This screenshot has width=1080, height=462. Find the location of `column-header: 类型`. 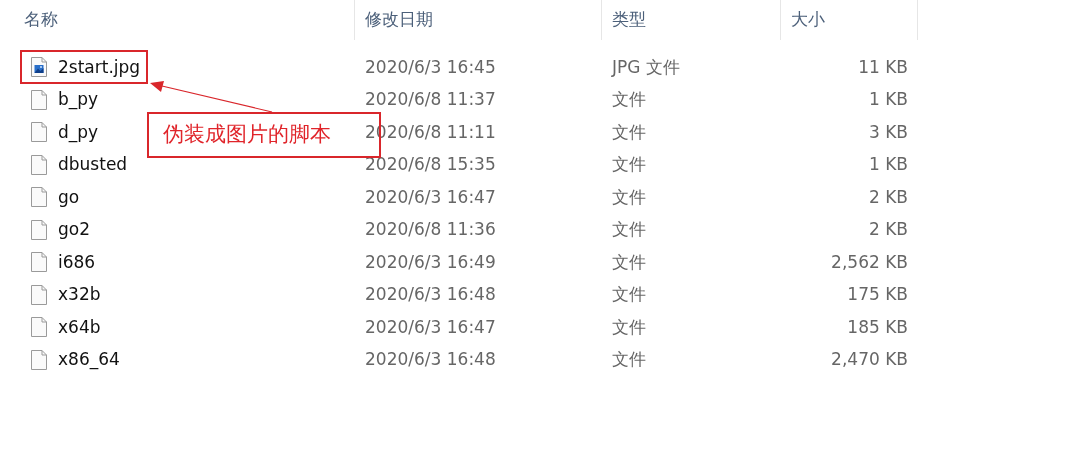

column-header: 类型 is located at coordinates (629, 20).